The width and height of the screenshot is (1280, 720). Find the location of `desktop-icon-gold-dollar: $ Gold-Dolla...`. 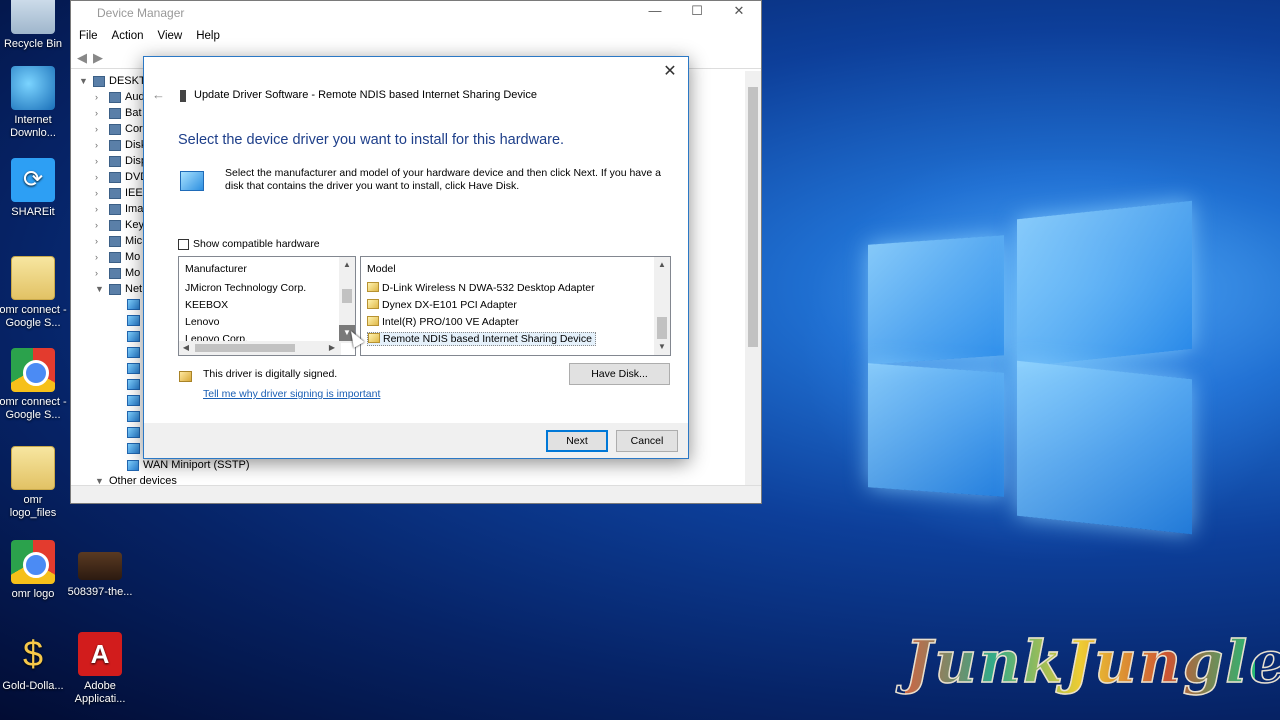

desktop-icon-gold-dollar: $ Gold-Dolla... is located at coordinates (33, 662).